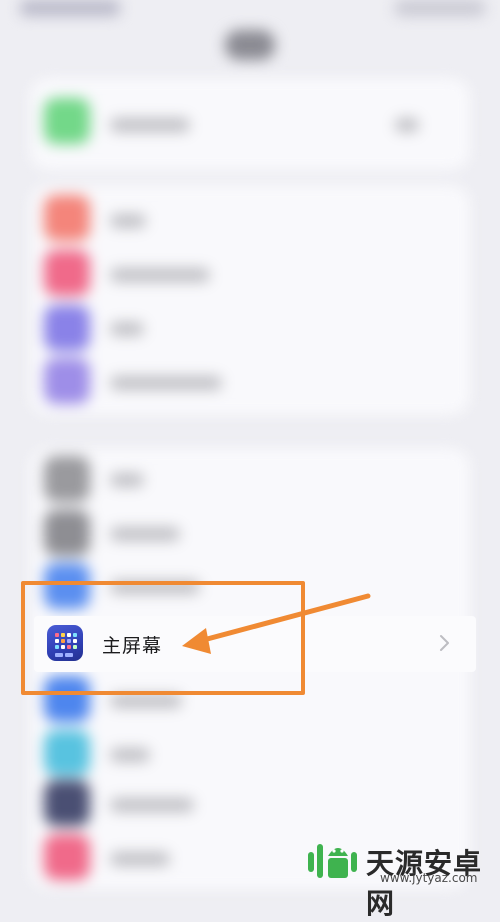  I want to click on pointer-arrow-icon, so click(276, 623).